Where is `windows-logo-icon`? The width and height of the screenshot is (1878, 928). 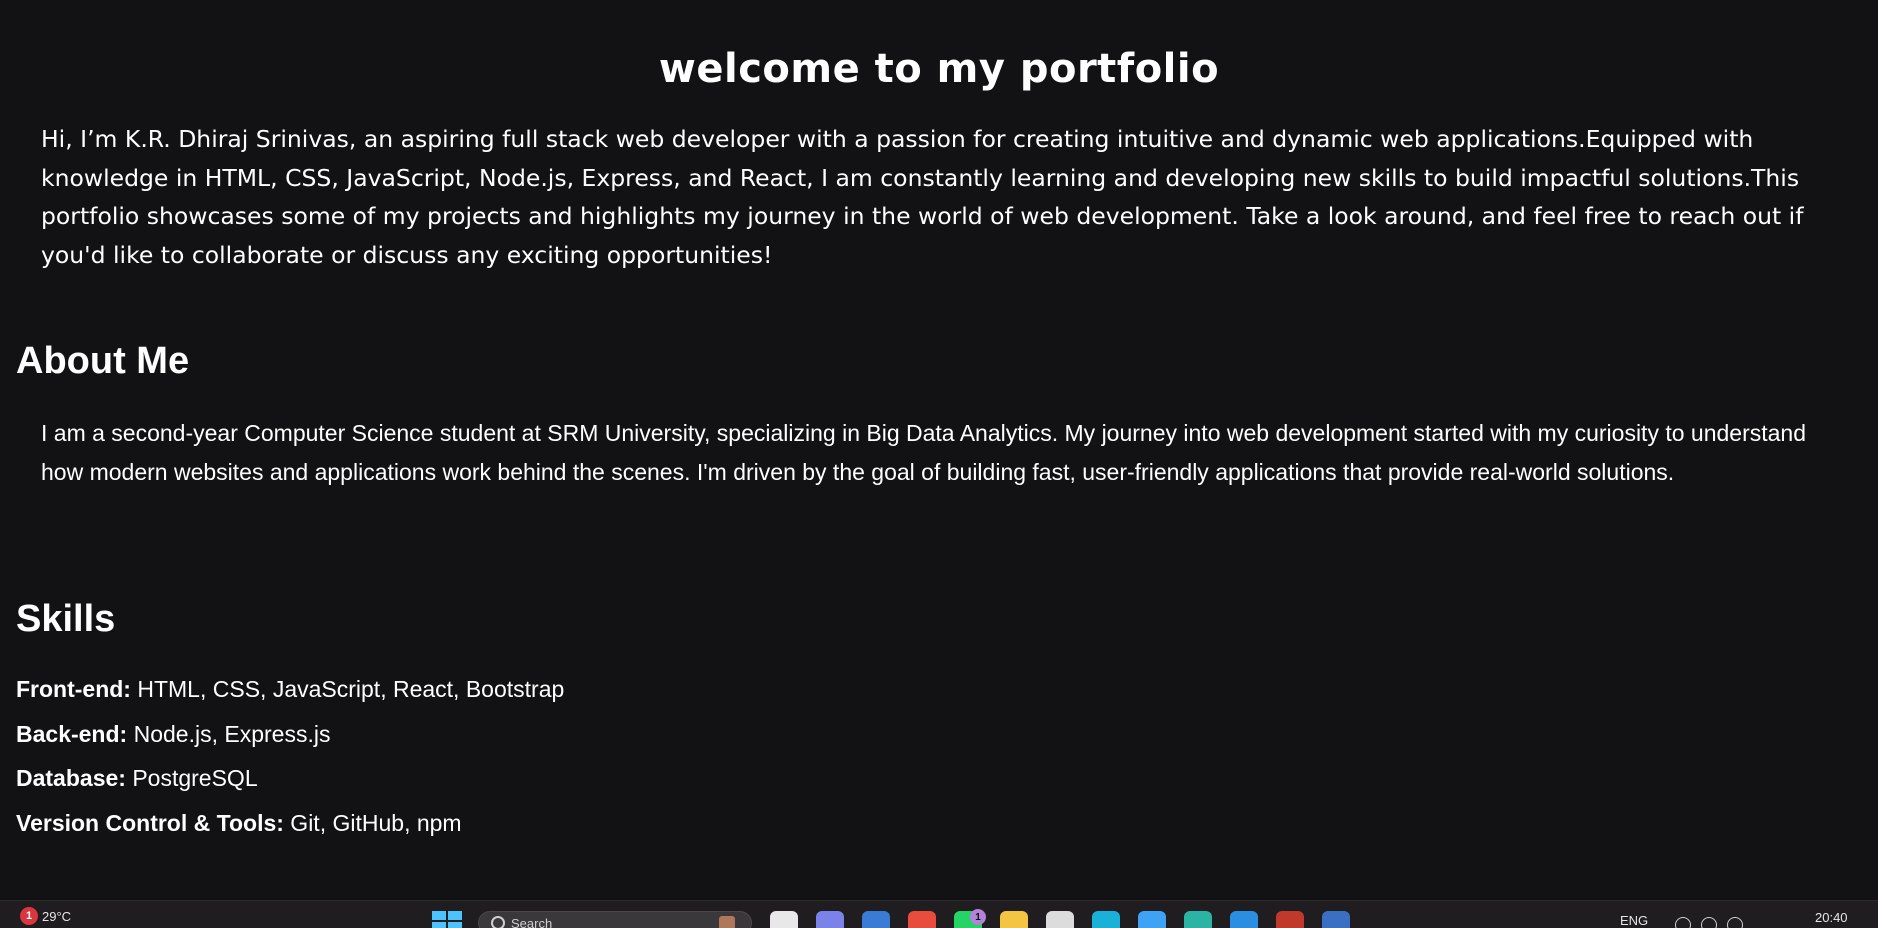 windows-logo-icon is located at coordinates (439, 915).